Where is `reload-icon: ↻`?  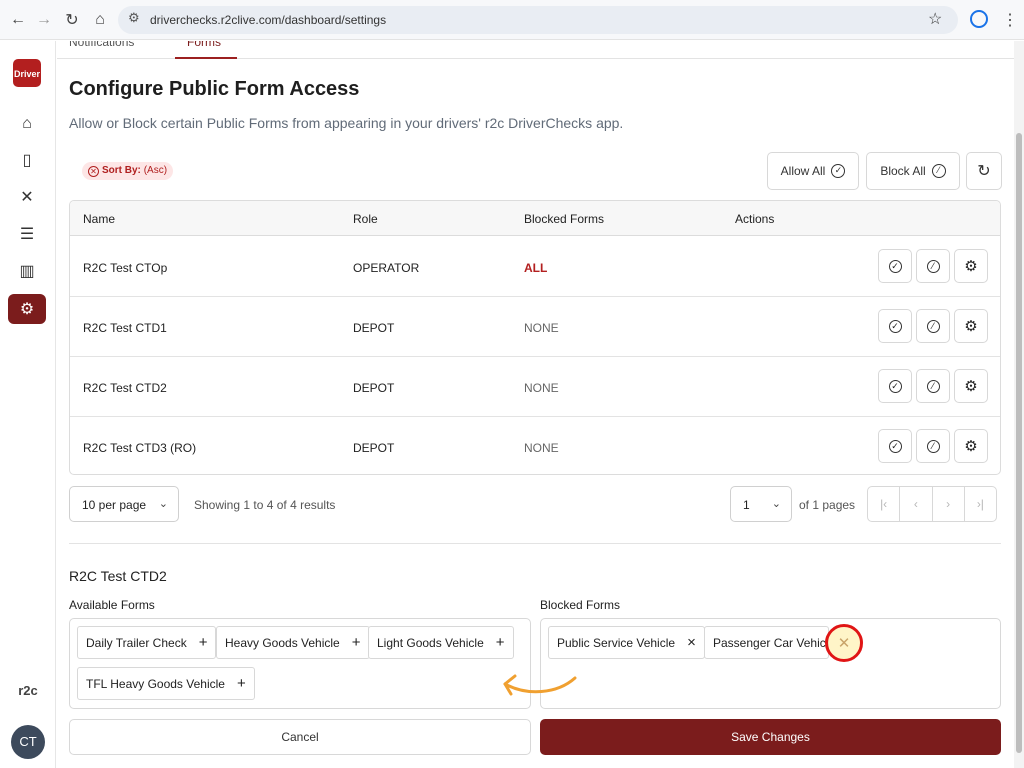 reload-icon: ↻ is located at coordinates (72, 20).